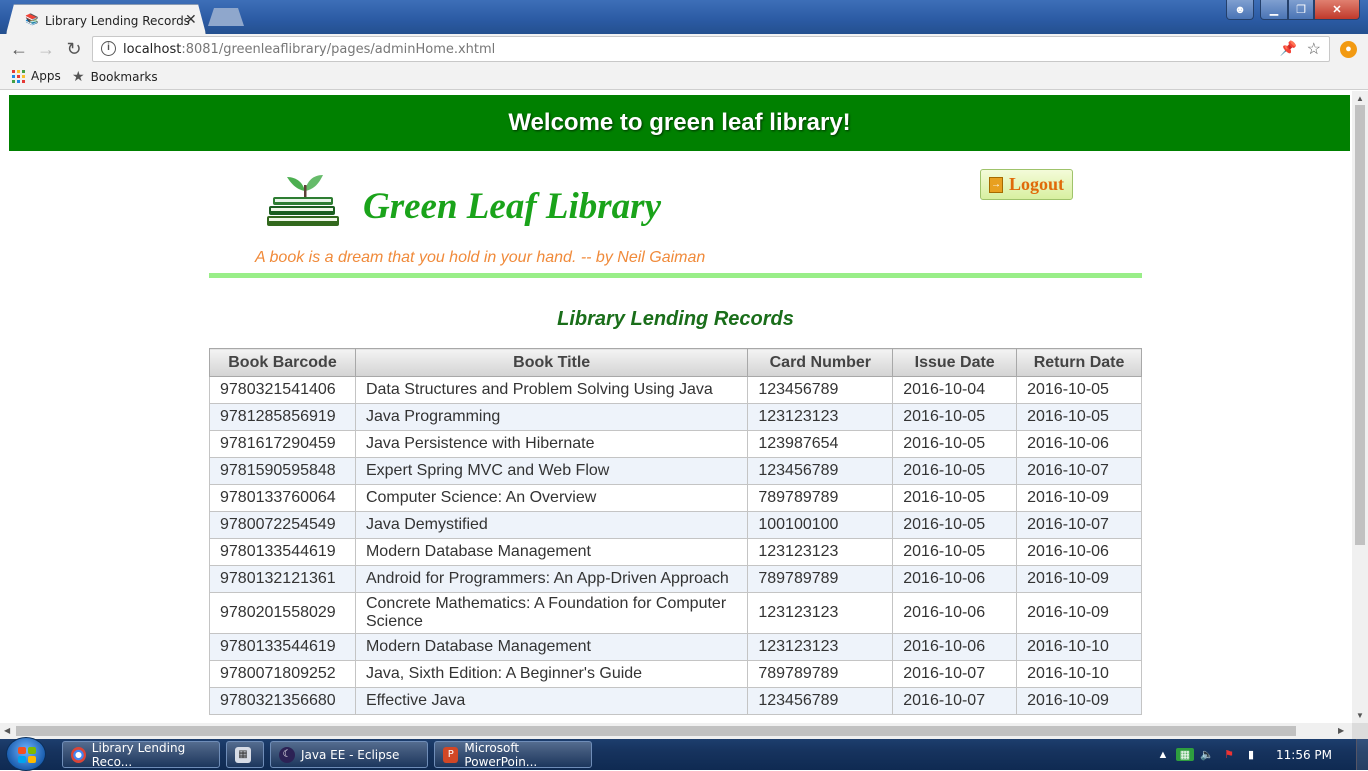 Image resolution: width=1368 pixels, height=771 pixels. What do you see at coordinates (656, 731) in the screenshot?
I see `horizontal-scroll-thumb` at bounding box center [656, 731].